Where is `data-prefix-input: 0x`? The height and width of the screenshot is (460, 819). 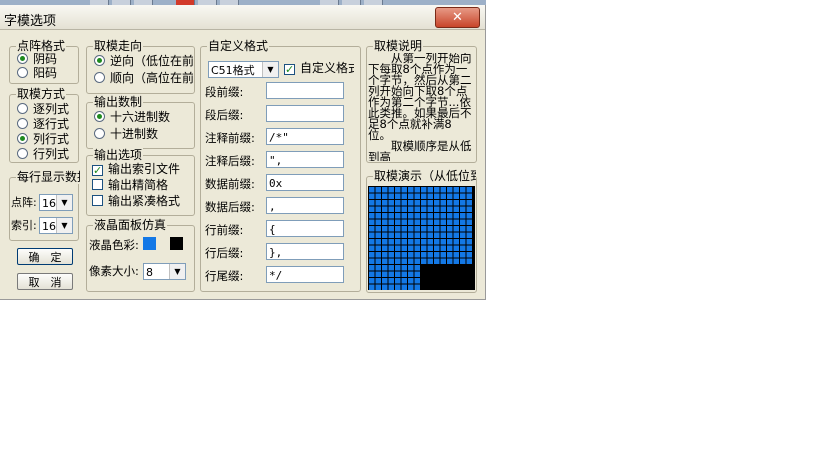 data-prefix-input: 0x is located at coordinates (305, 182).